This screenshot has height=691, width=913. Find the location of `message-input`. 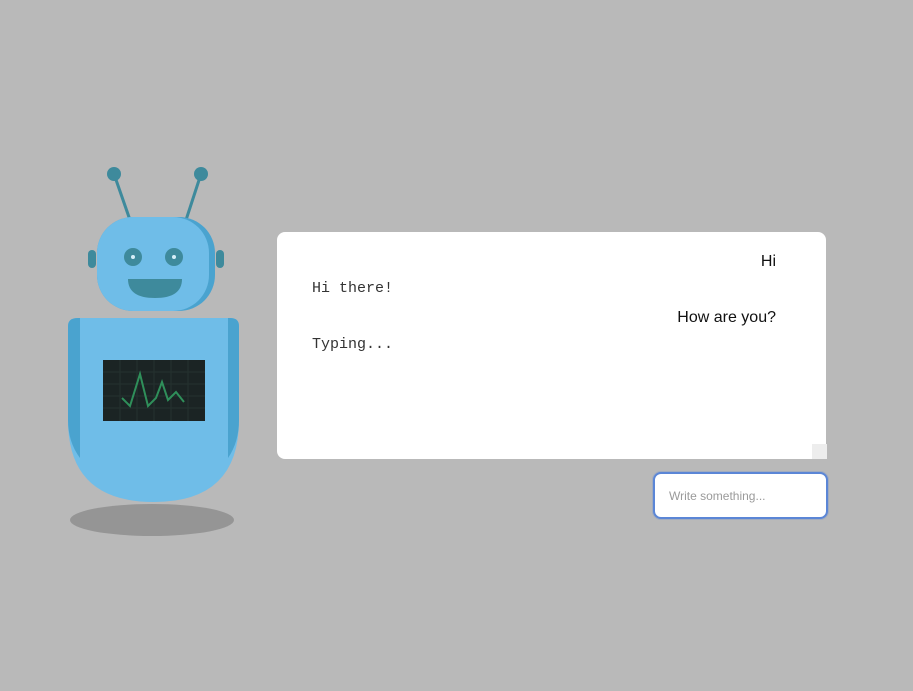

message-input is located at coordinates (740, 495).